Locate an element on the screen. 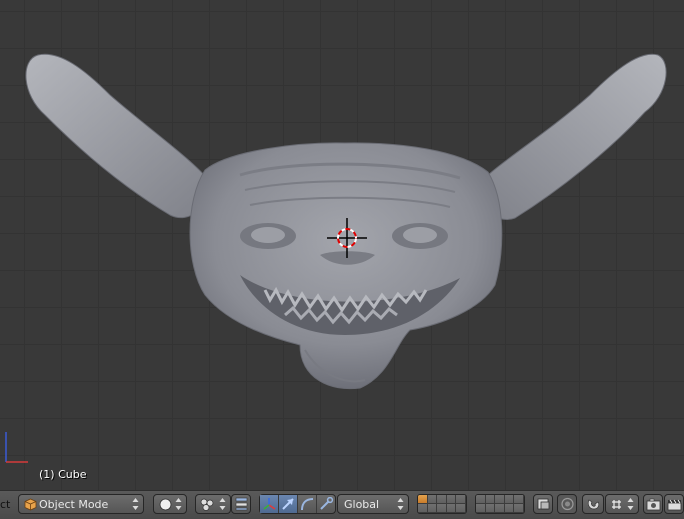 This screenshot has height=519, width=684. pivot-point-dropdown is located at coordinates (213, 504).